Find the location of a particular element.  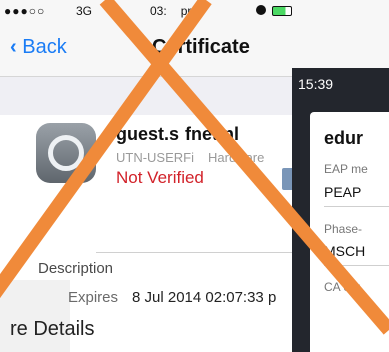

ios-status-bar: ●●●○○ 3G 03: pm is located at coordinates (194, 11).